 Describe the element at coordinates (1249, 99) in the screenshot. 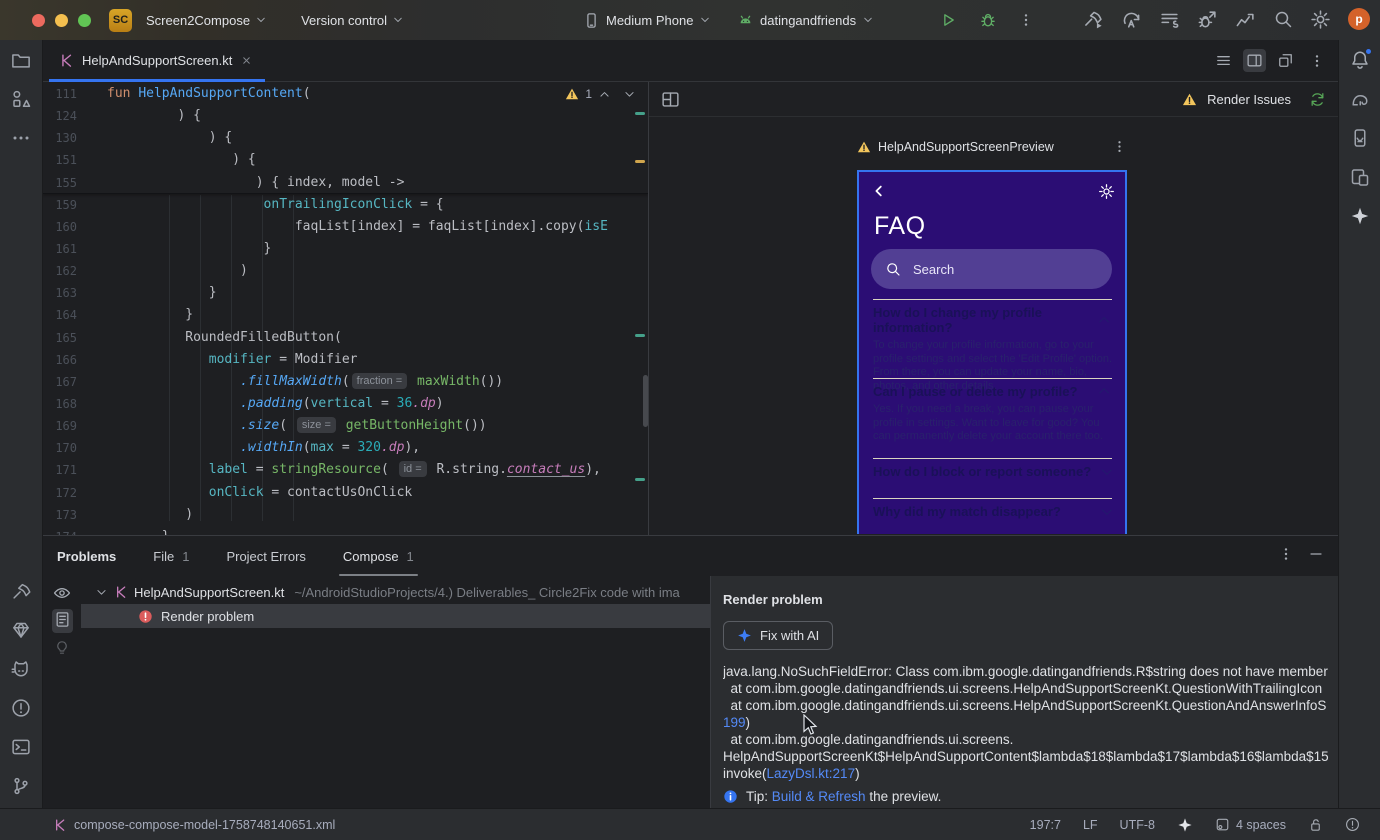

I see `render-issues-label: Render Issues` at that location.